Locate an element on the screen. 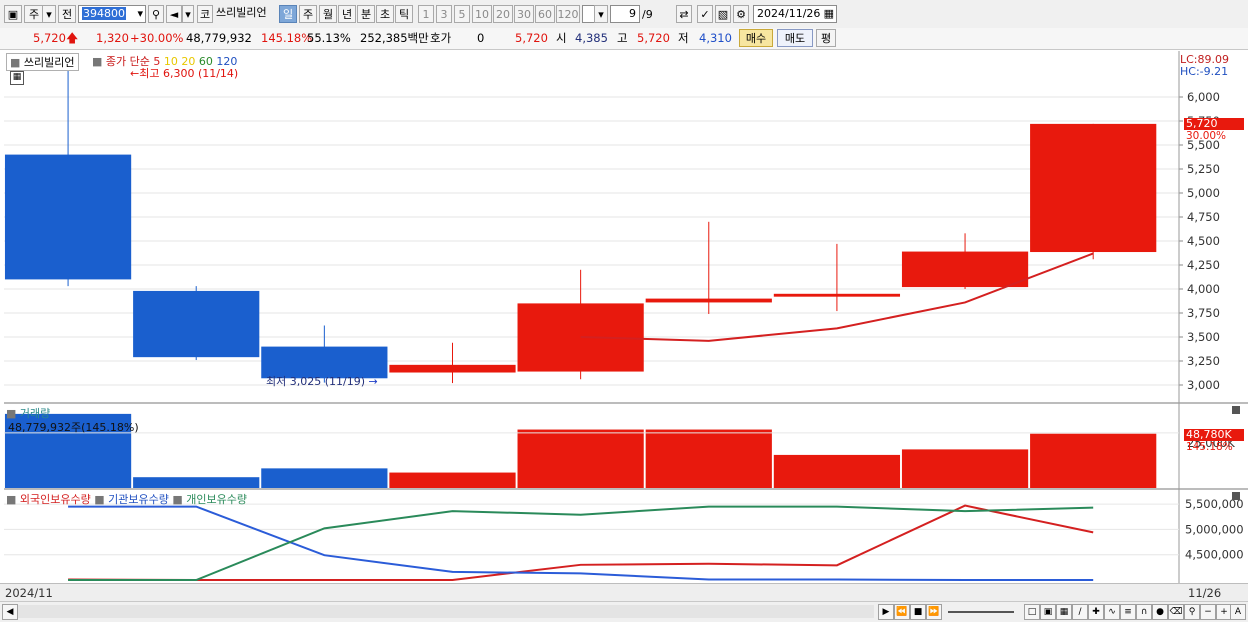 The height and width of the screenshot is (622, 1248). period-label: 월 is located at coordinates (328, 14).